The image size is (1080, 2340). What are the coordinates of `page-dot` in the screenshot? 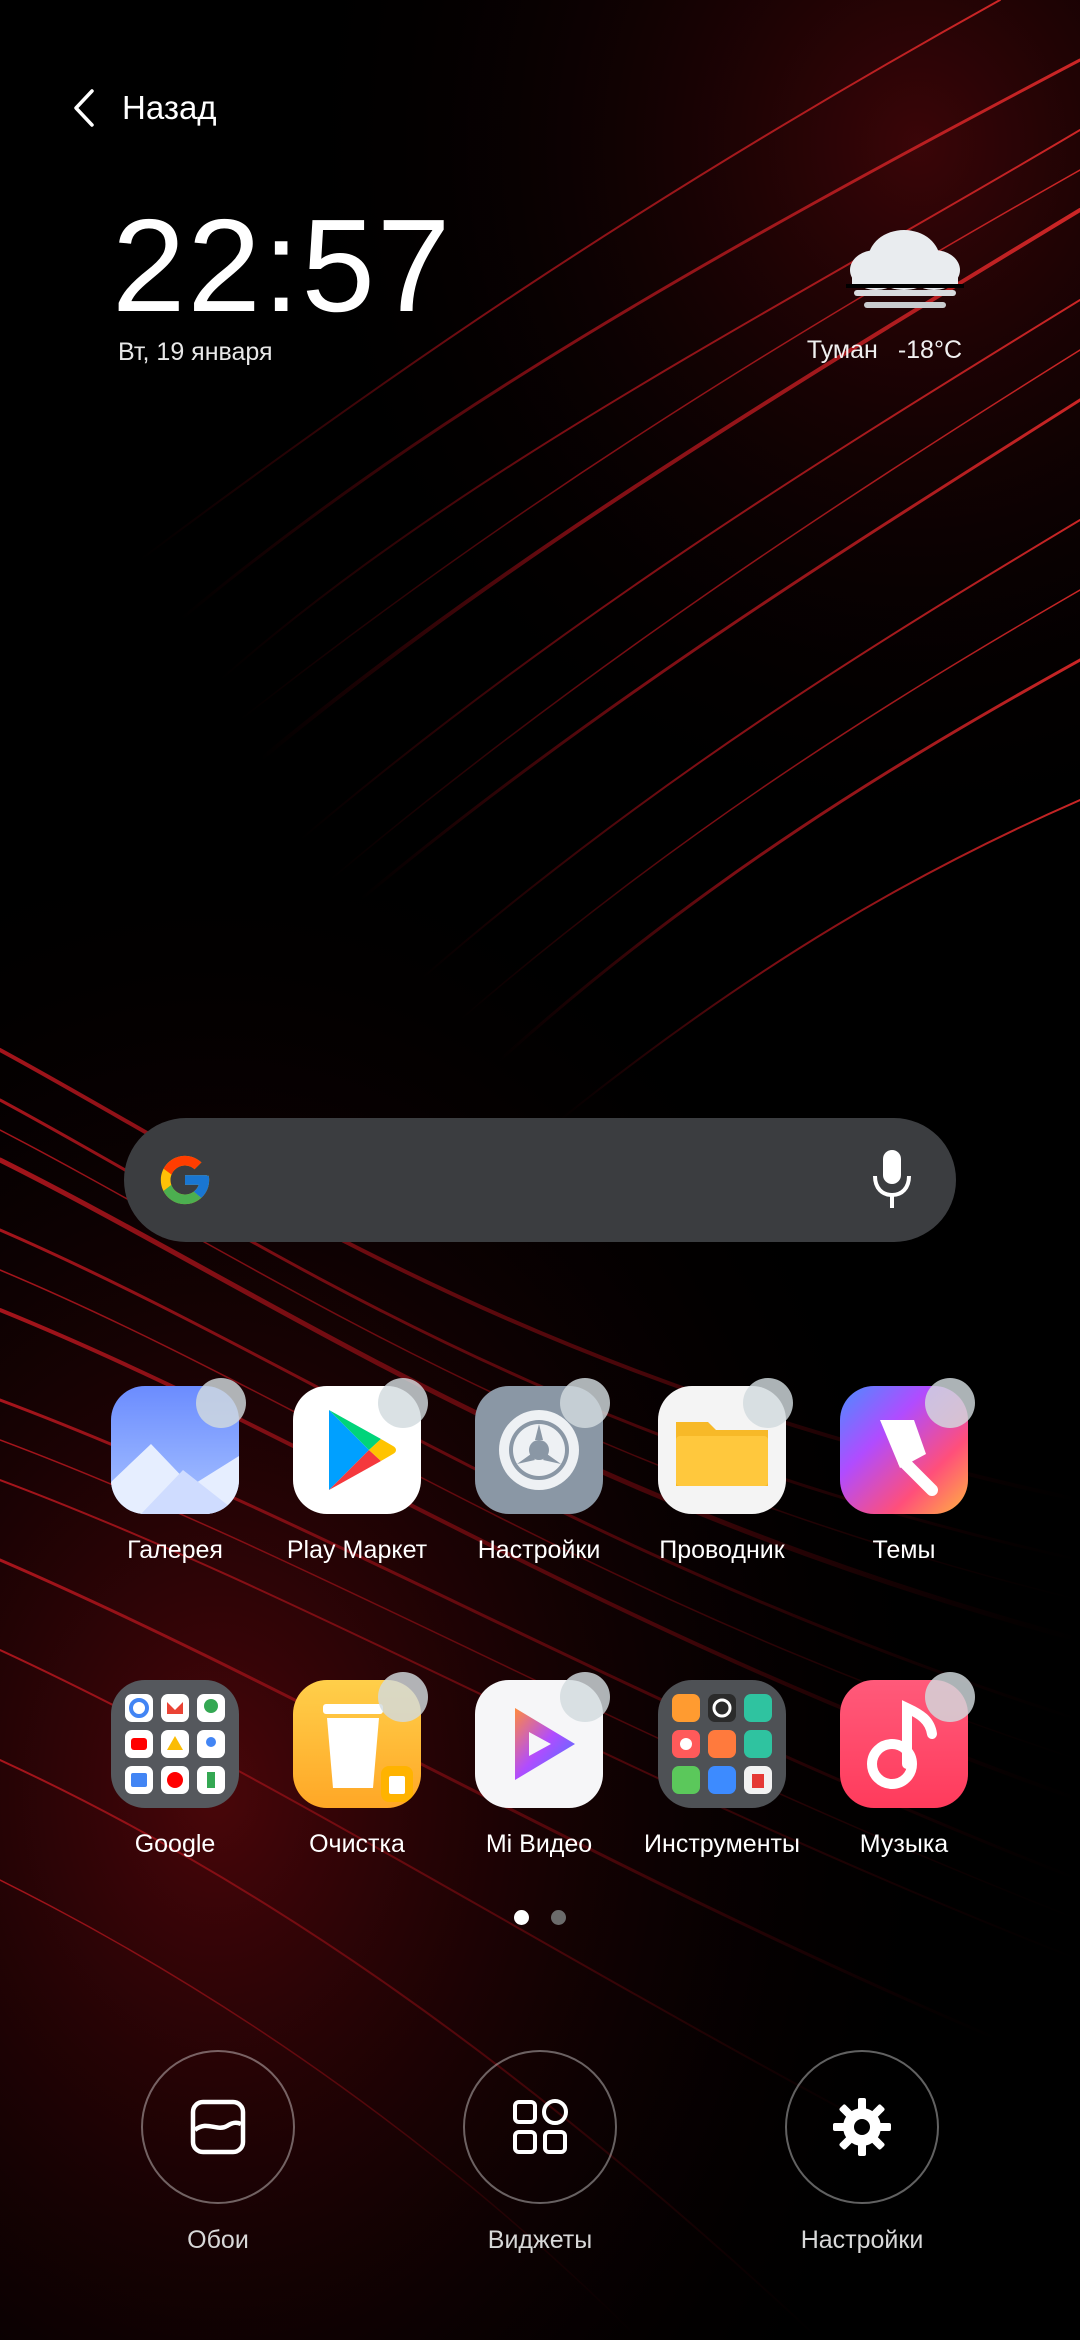 It's located at (558, 1917).